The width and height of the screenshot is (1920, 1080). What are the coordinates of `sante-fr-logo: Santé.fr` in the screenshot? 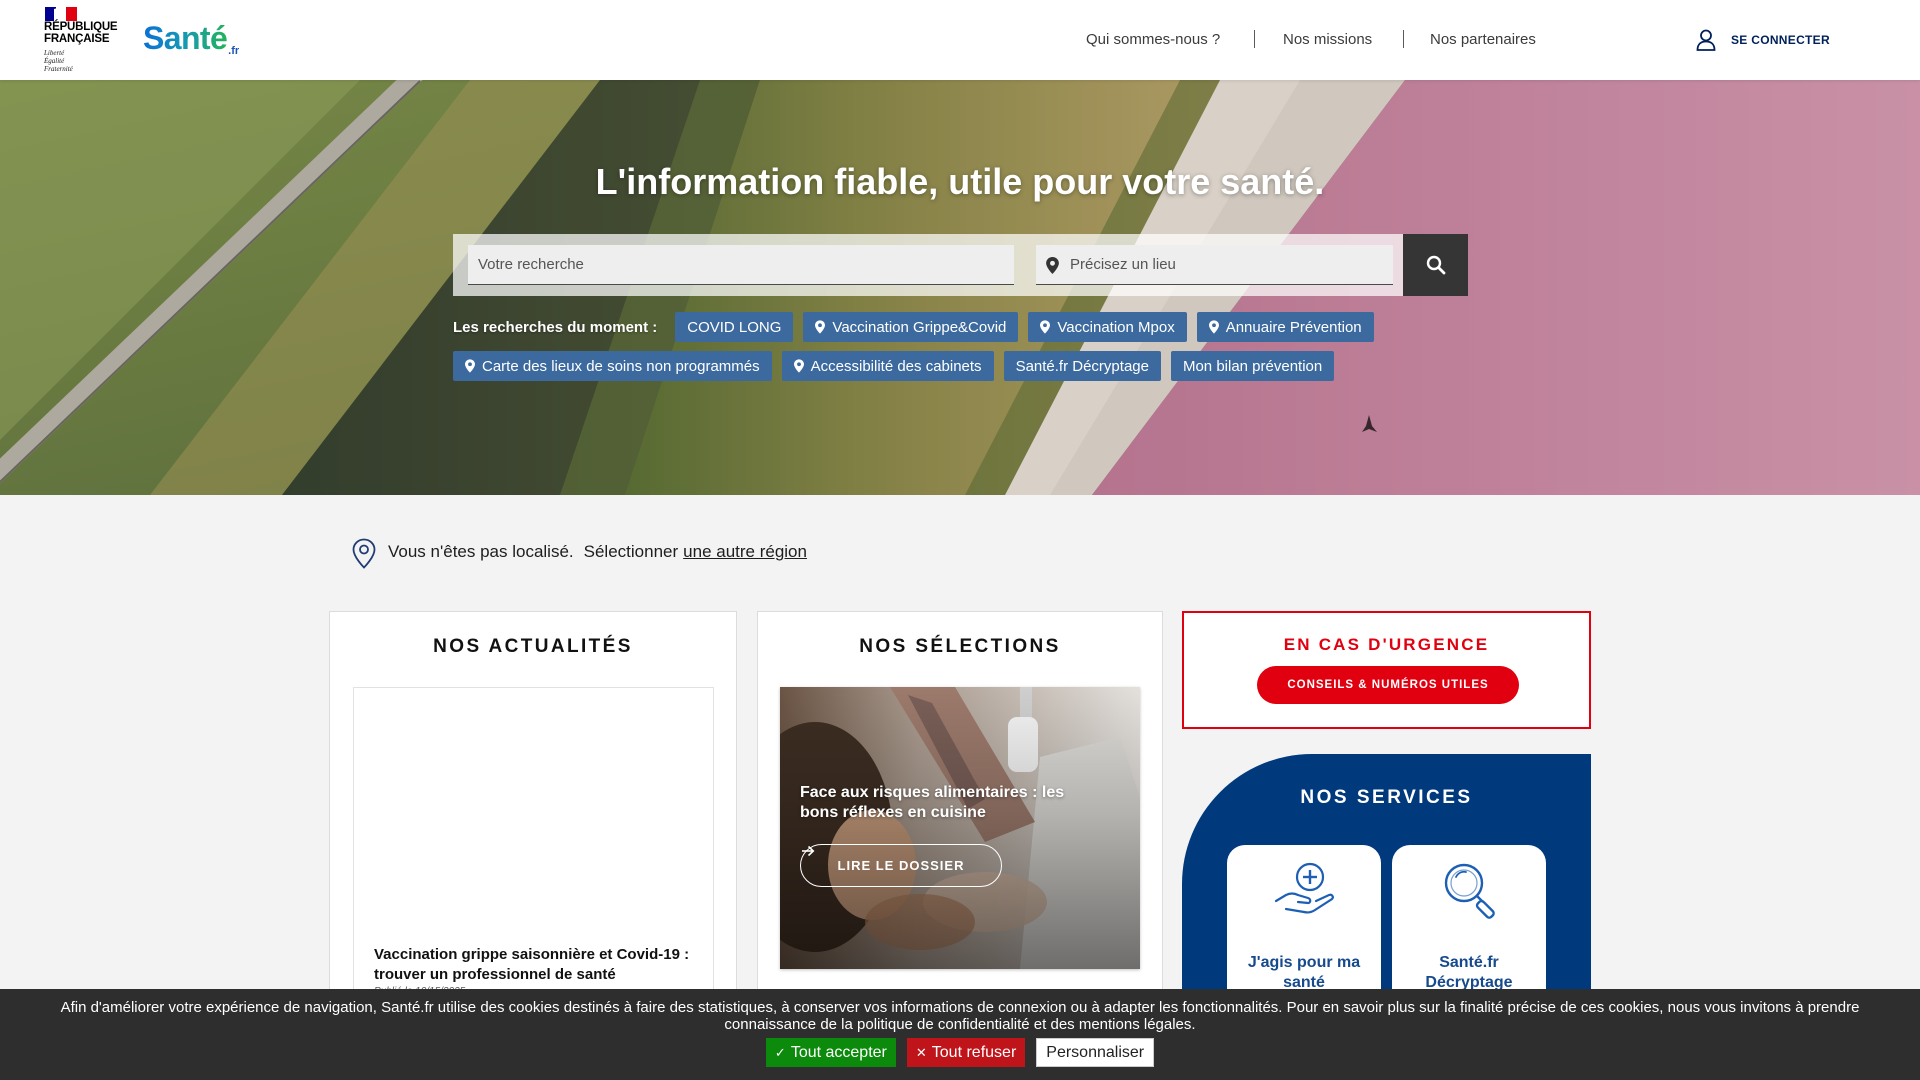 It's located at (191, 40).